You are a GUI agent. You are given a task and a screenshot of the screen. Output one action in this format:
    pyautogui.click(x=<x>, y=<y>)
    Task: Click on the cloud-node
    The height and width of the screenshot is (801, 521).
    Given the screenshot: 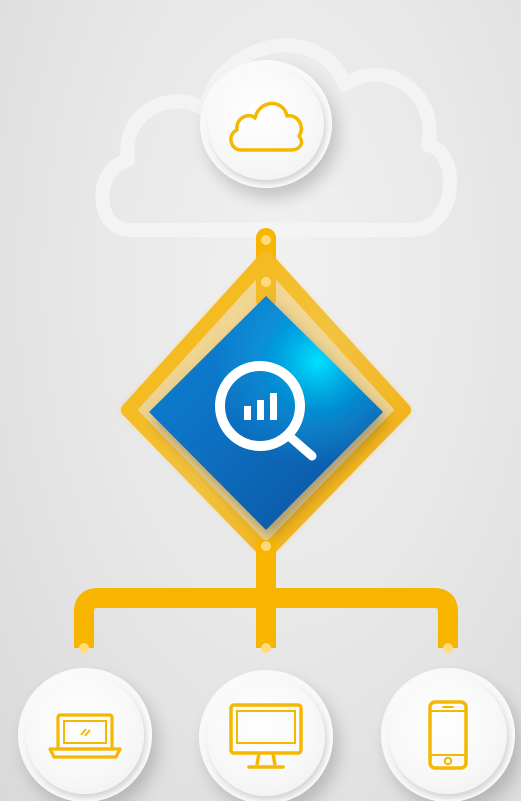 What is the action you would take?
    pyautogui.click(x=266, y=124)
    